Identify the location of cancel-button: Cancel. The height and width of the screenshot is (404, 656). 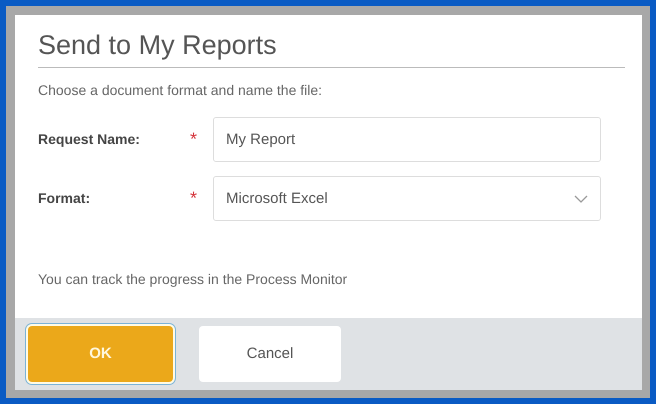
(270, 354).